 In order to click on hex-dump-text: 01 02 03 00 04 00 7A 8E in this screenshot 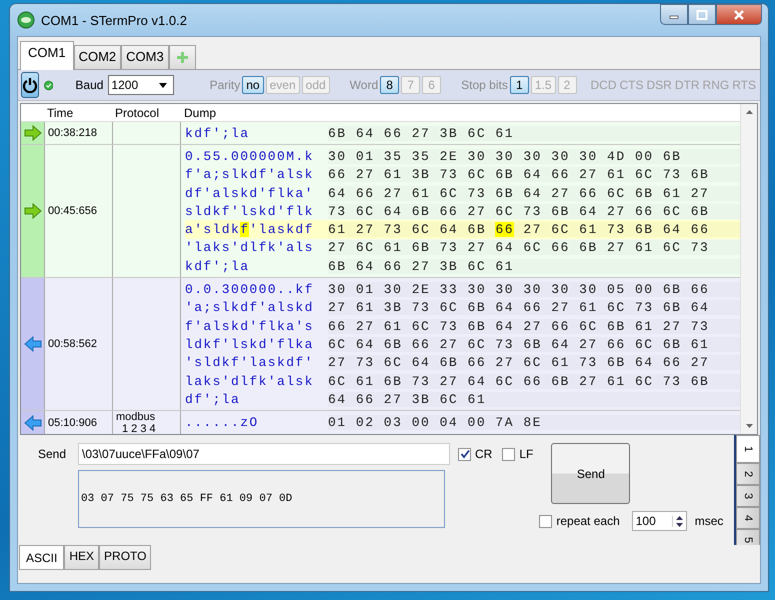, I will do `click(534, 422)`.